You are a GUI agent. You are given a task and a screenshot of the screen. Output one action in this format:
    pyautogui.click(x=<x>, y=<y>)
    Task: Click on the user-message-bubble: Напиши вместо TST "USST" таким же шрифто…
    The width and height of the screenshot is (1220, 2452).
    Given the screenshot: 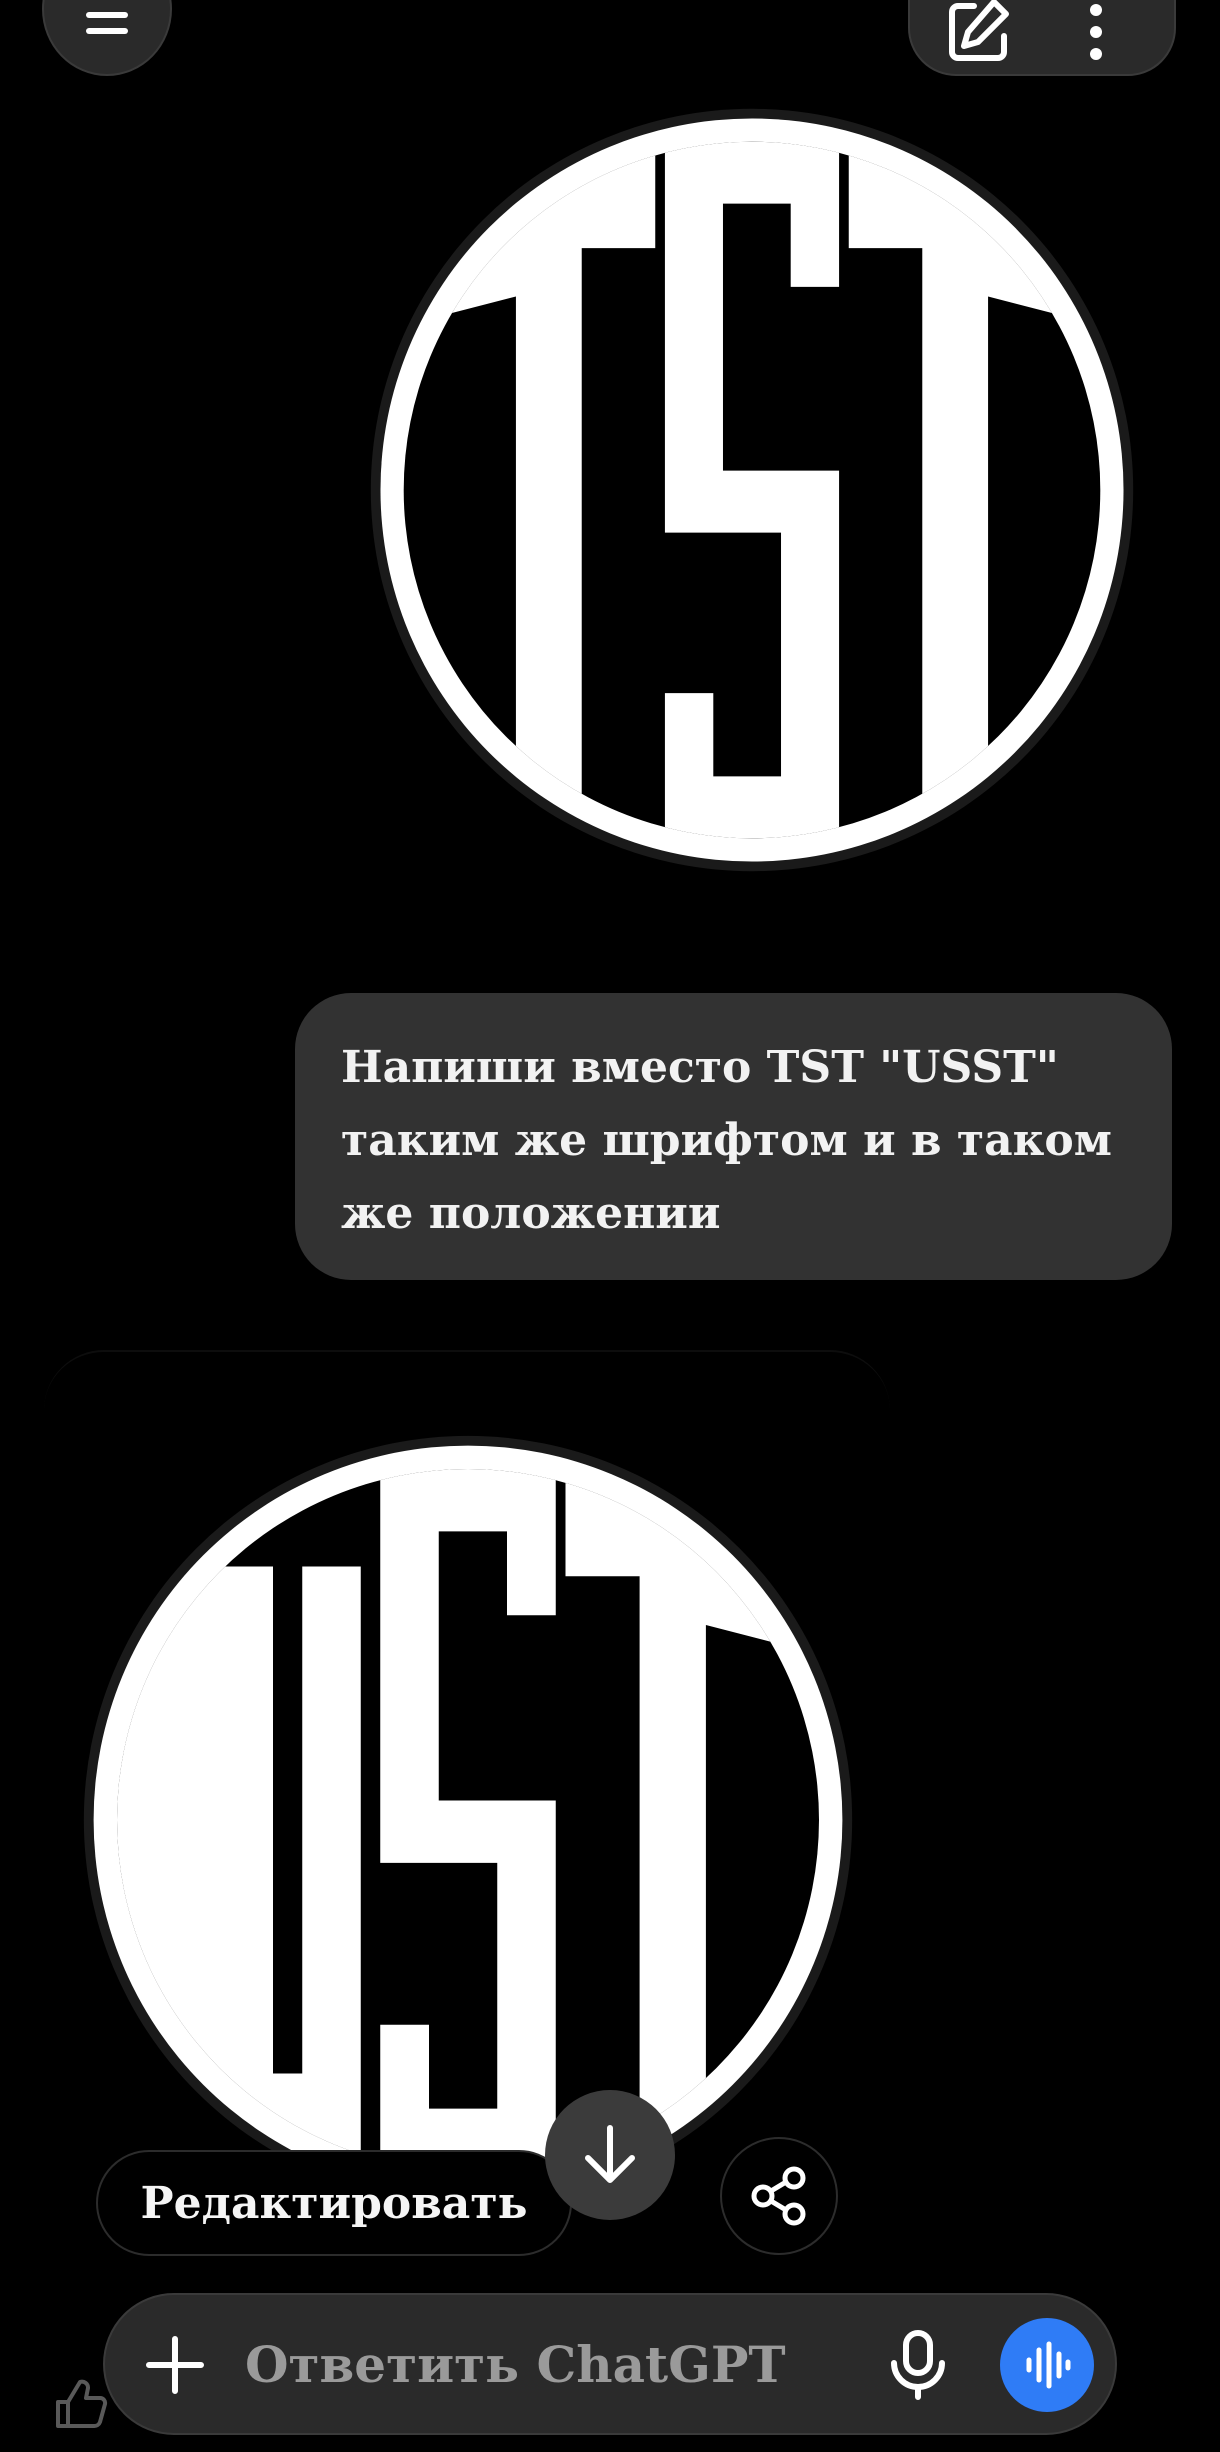 What is the action you would take?
    pyautogui.click(x=733, y=1136)
    